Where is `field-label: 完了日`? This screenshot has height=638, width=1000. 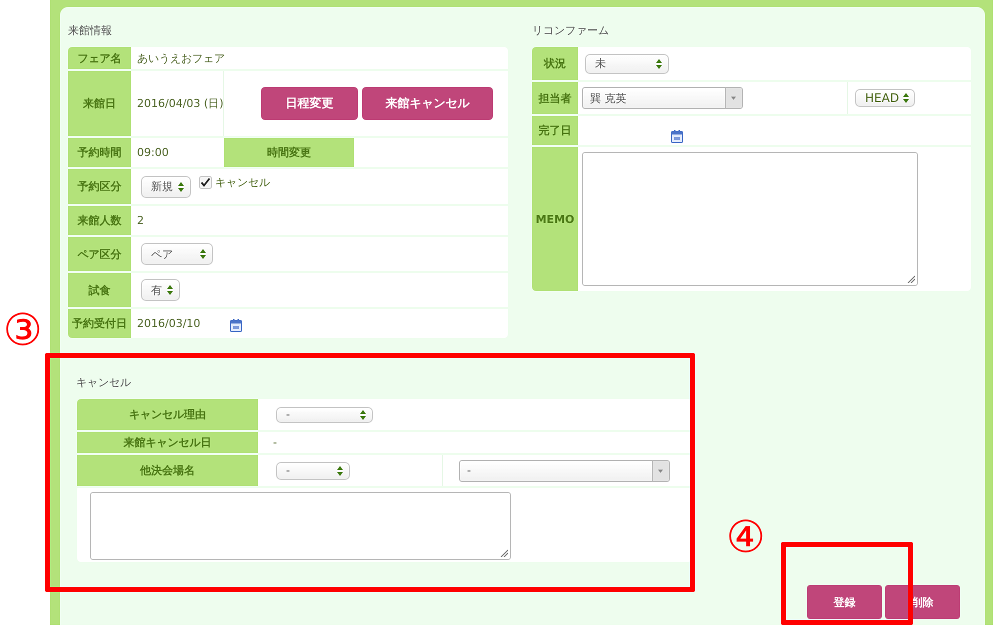
field-label: 完了日 is located at coordinates (555, 130).